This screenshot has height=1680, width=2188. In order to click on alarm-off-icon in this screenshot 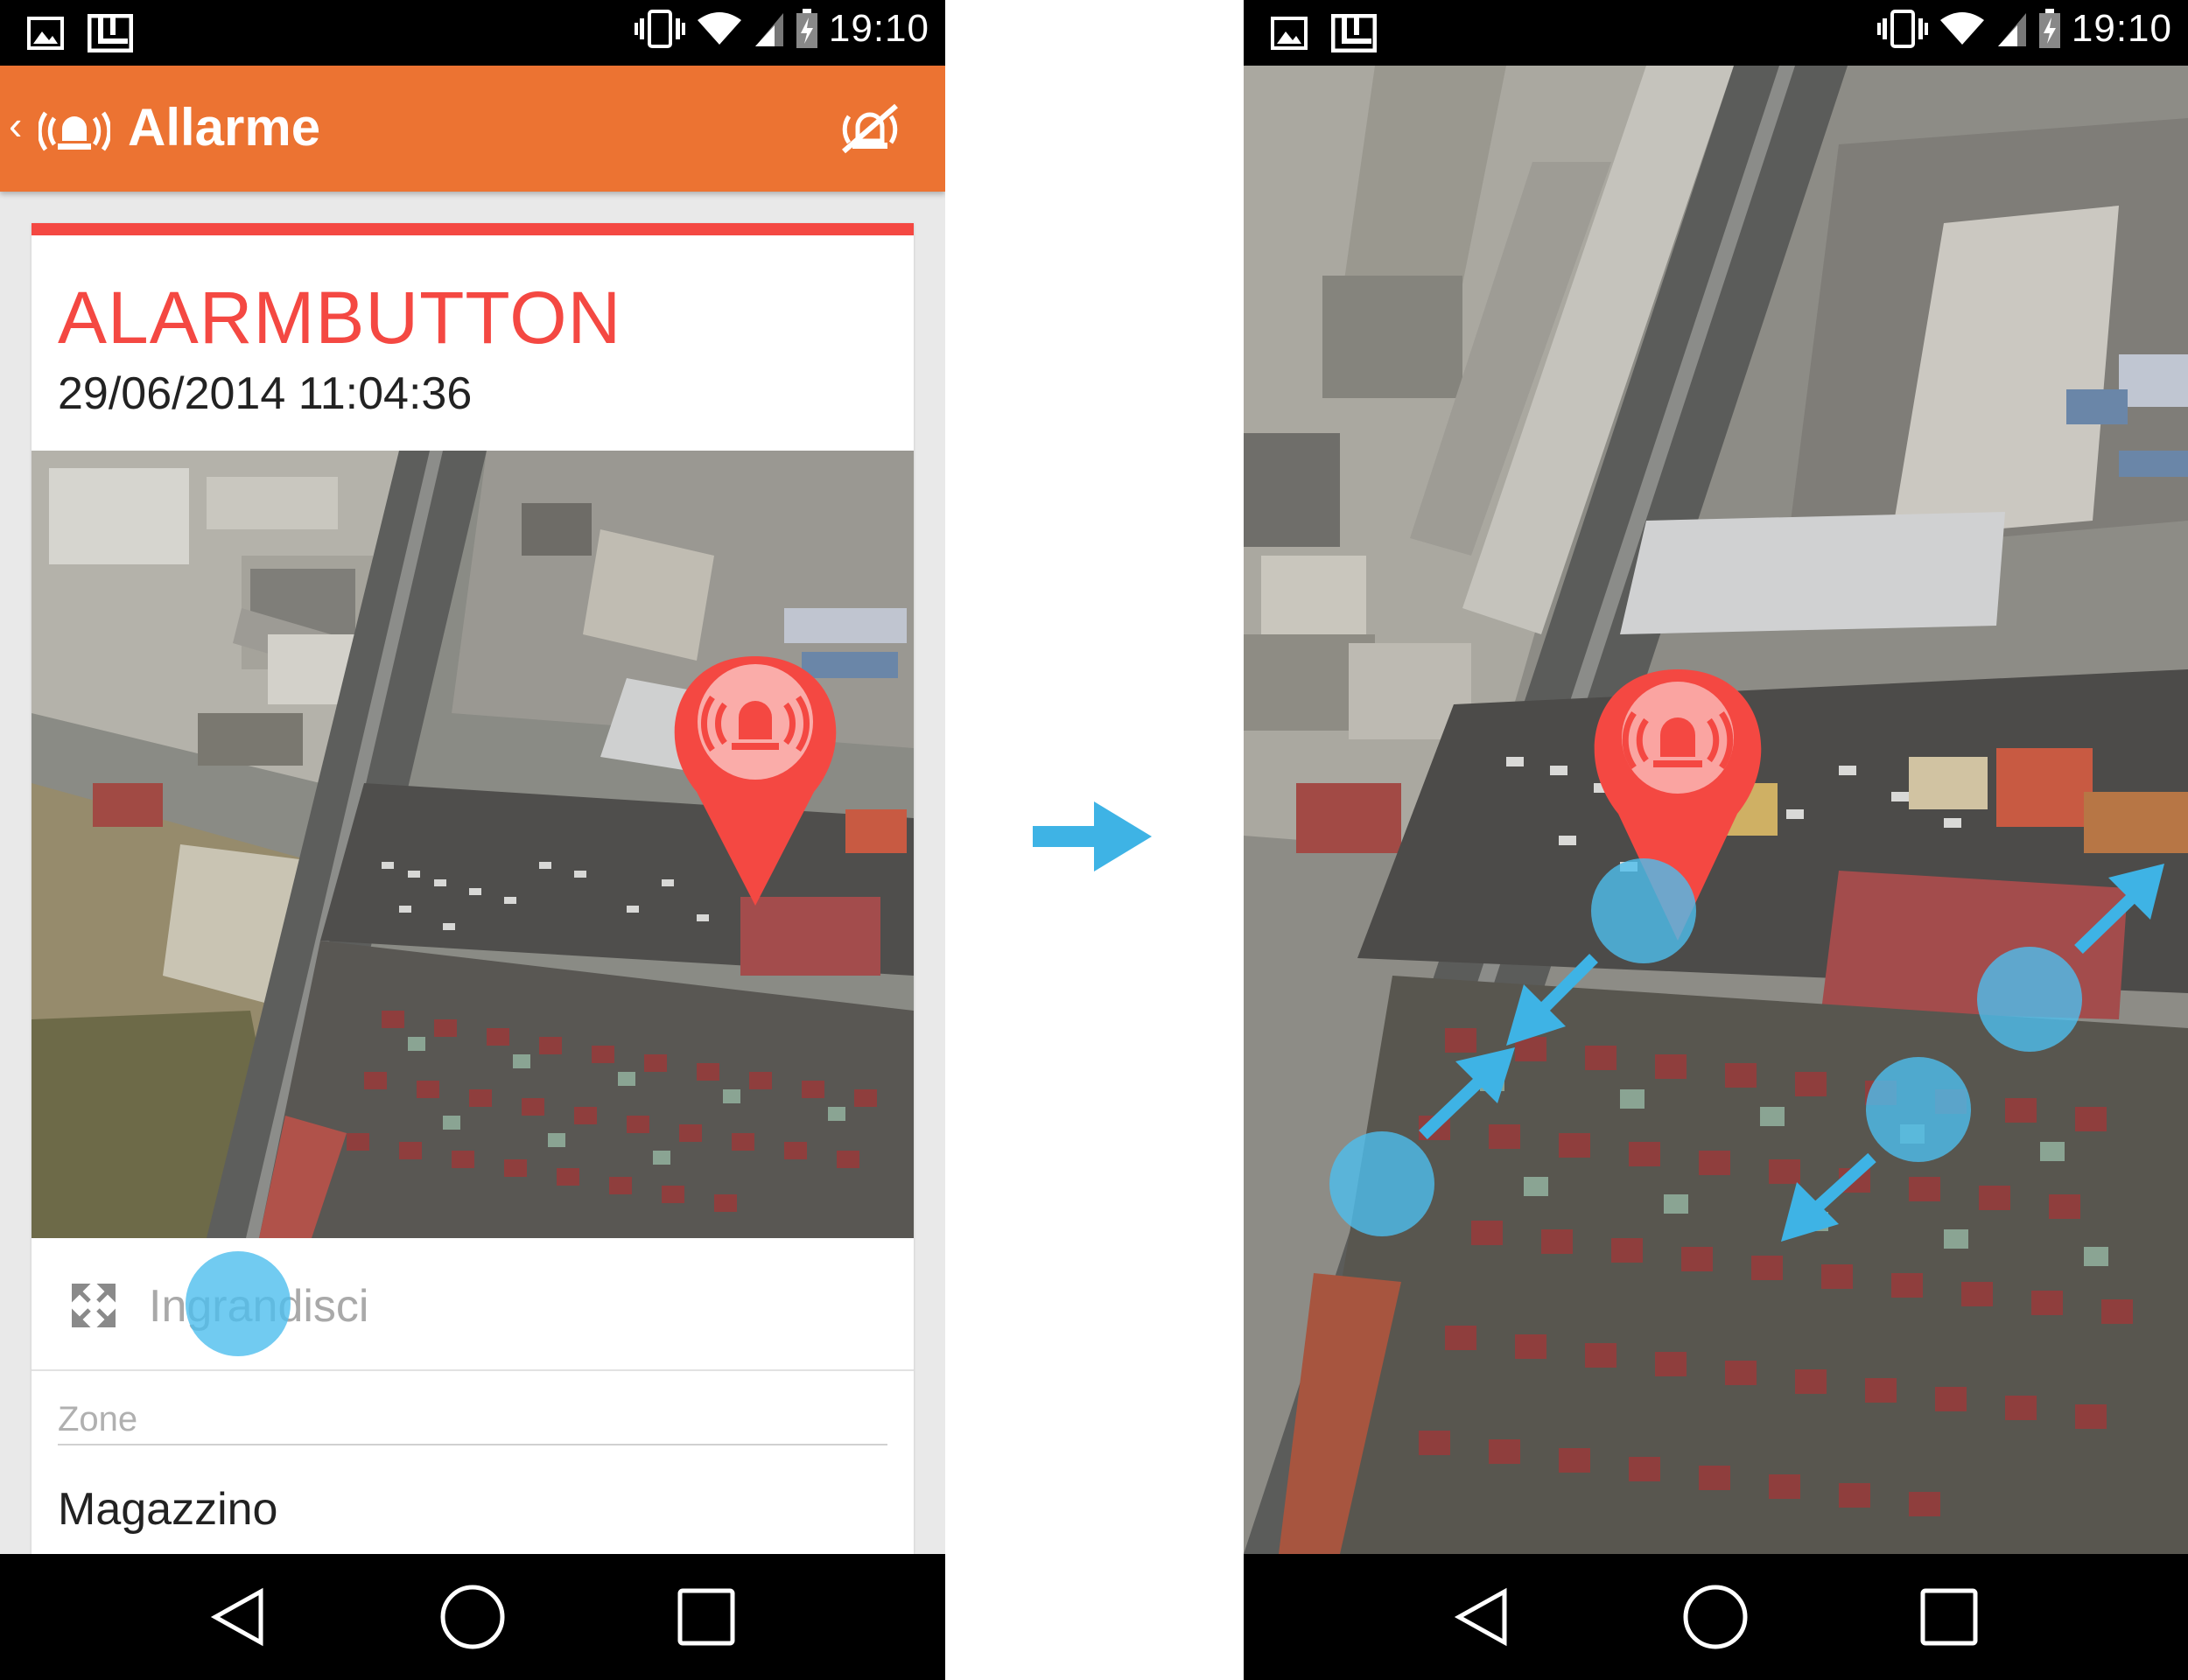, I will do `click(870, 129)`.